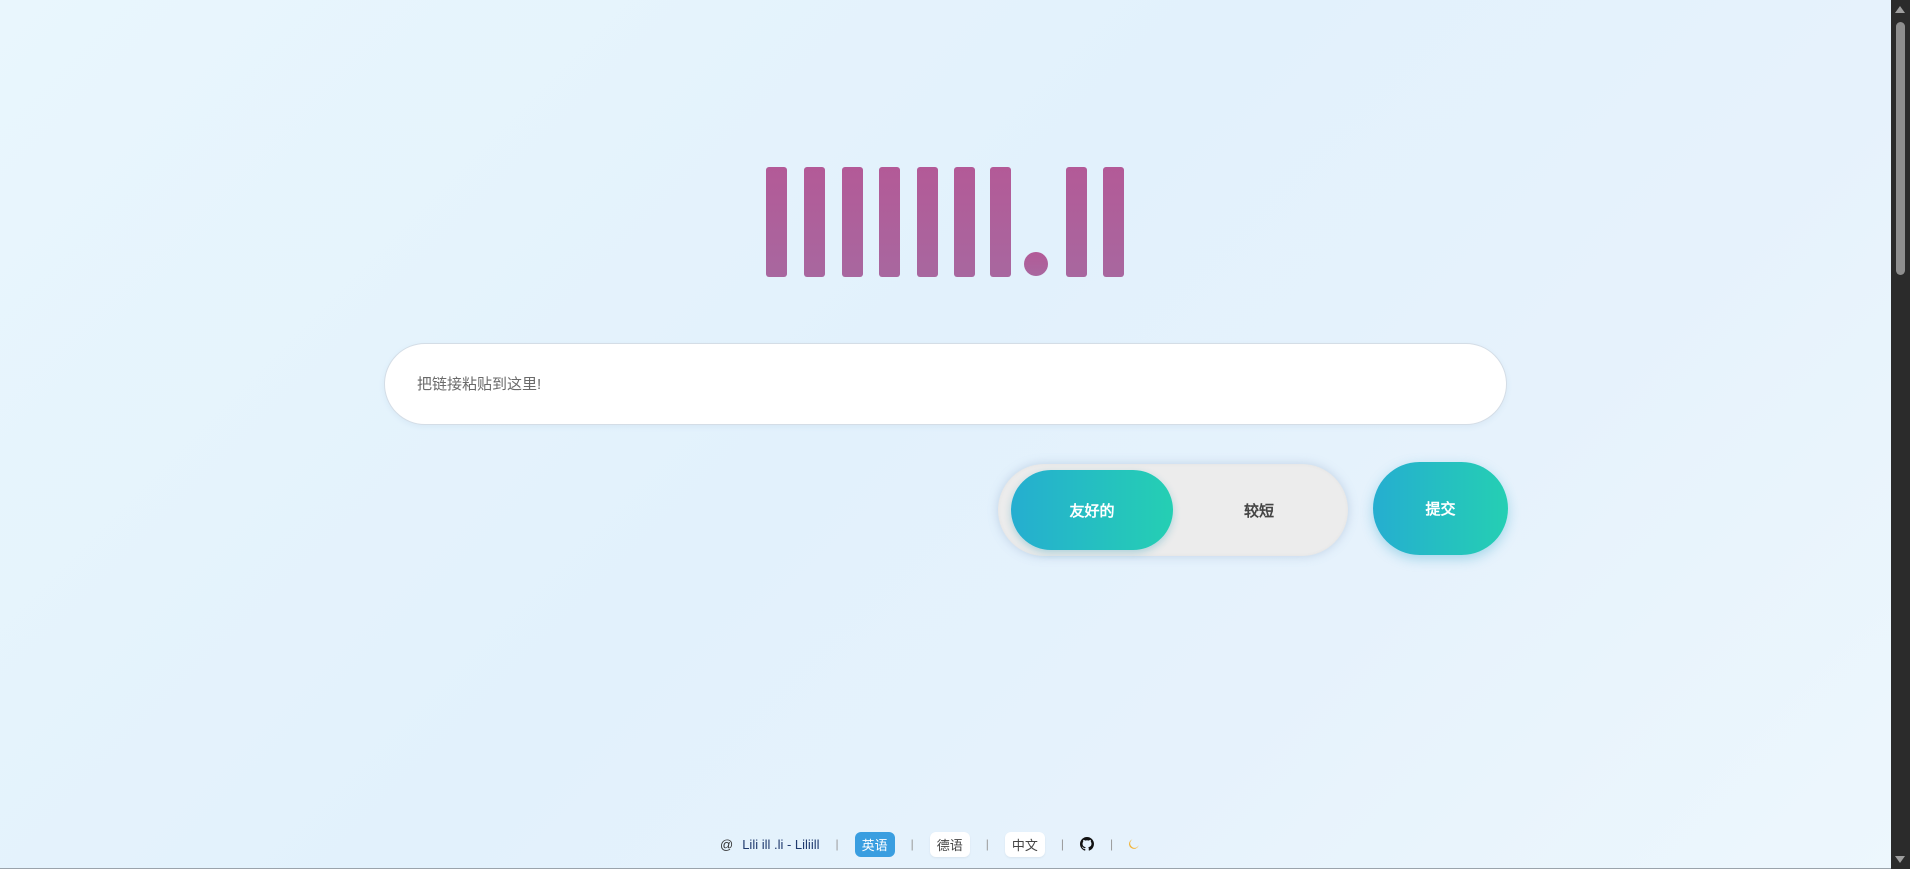 Image resolution: width=1910 pixels, height=869 pixels. What do you see at coordinates (1900, 434) in the screenshot?
I see `vertical-scrollbar` at bounding box center [1900, 434].